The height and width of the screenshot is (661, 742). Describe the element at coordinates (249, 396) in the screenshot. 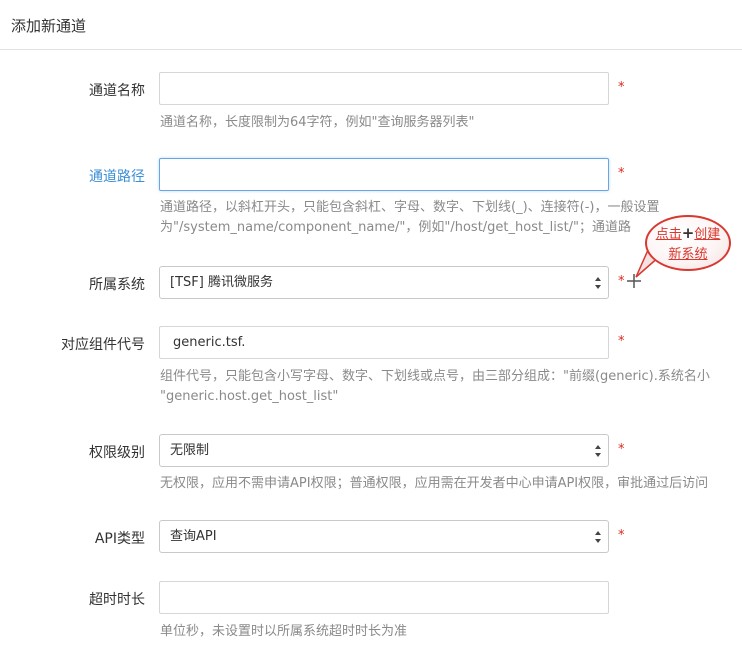

I see `component-code-help-line2: "generic.host.get_host_list"` at that location.